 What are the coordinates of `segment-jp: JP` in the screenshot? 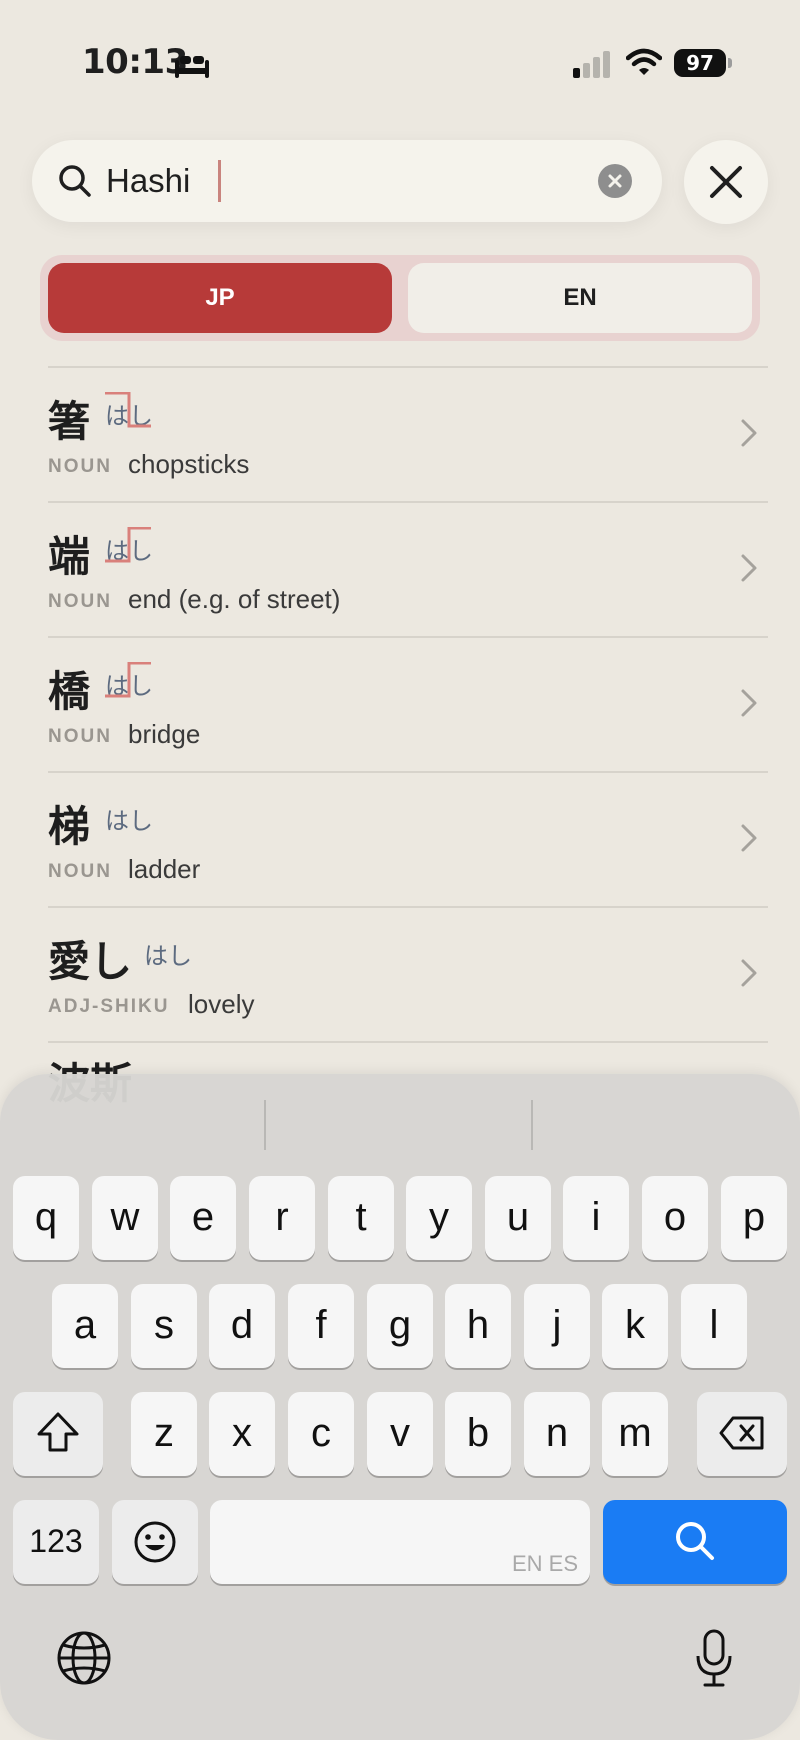 It's located at (220, 298).